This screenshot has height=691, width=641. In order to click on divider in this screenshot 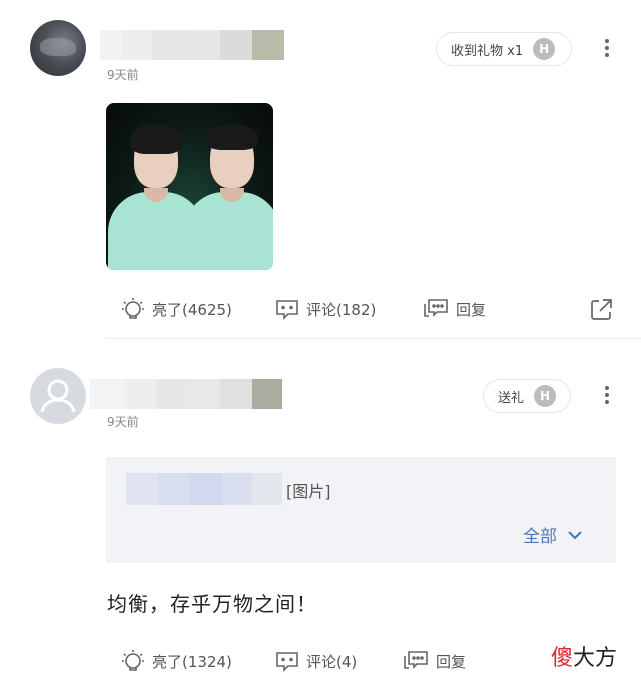, I will do `click(373, 338)`.